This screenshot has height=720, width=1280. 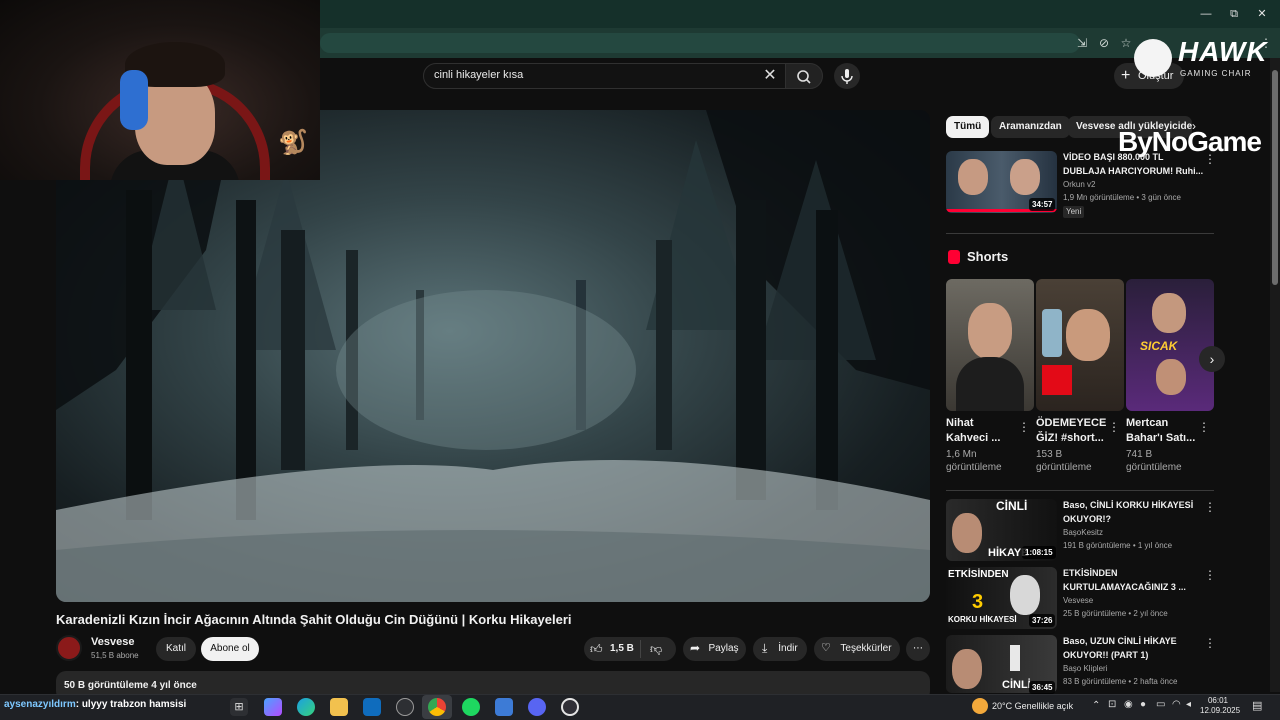 What do you see at coordinates (471, 707) in the screenshot?
I see `spotify-icon` at bounding box center [471, 707].